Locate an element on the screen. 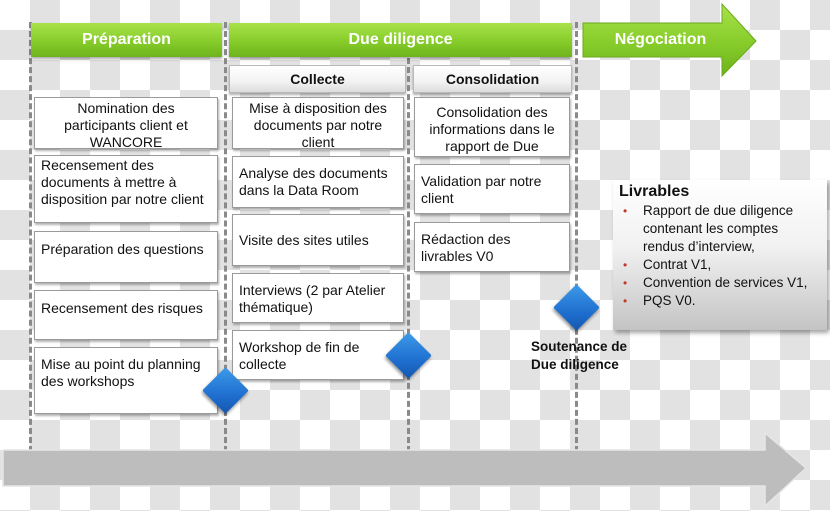  deliverable-item: • PQS V0. is located at coordinates (720, 301).